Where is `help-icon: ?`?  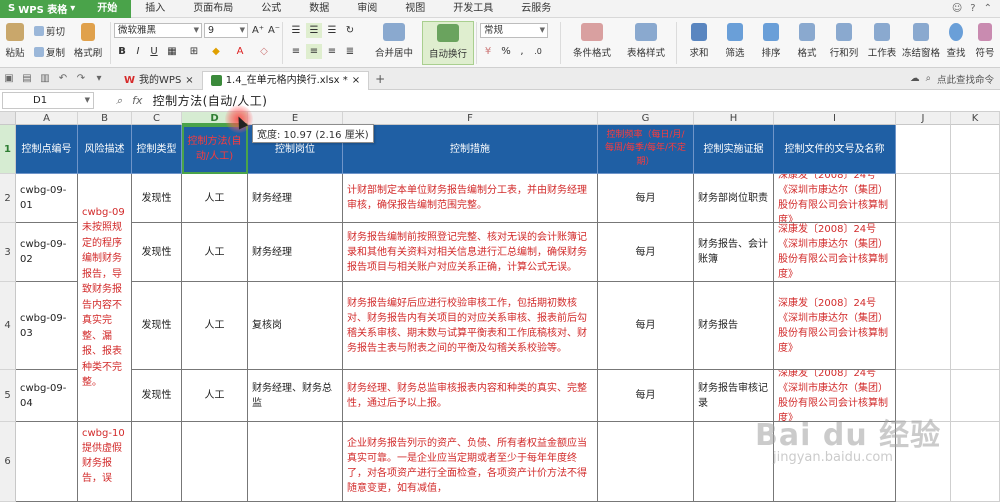 help-icon: ? is located at coordinates (972, 8).